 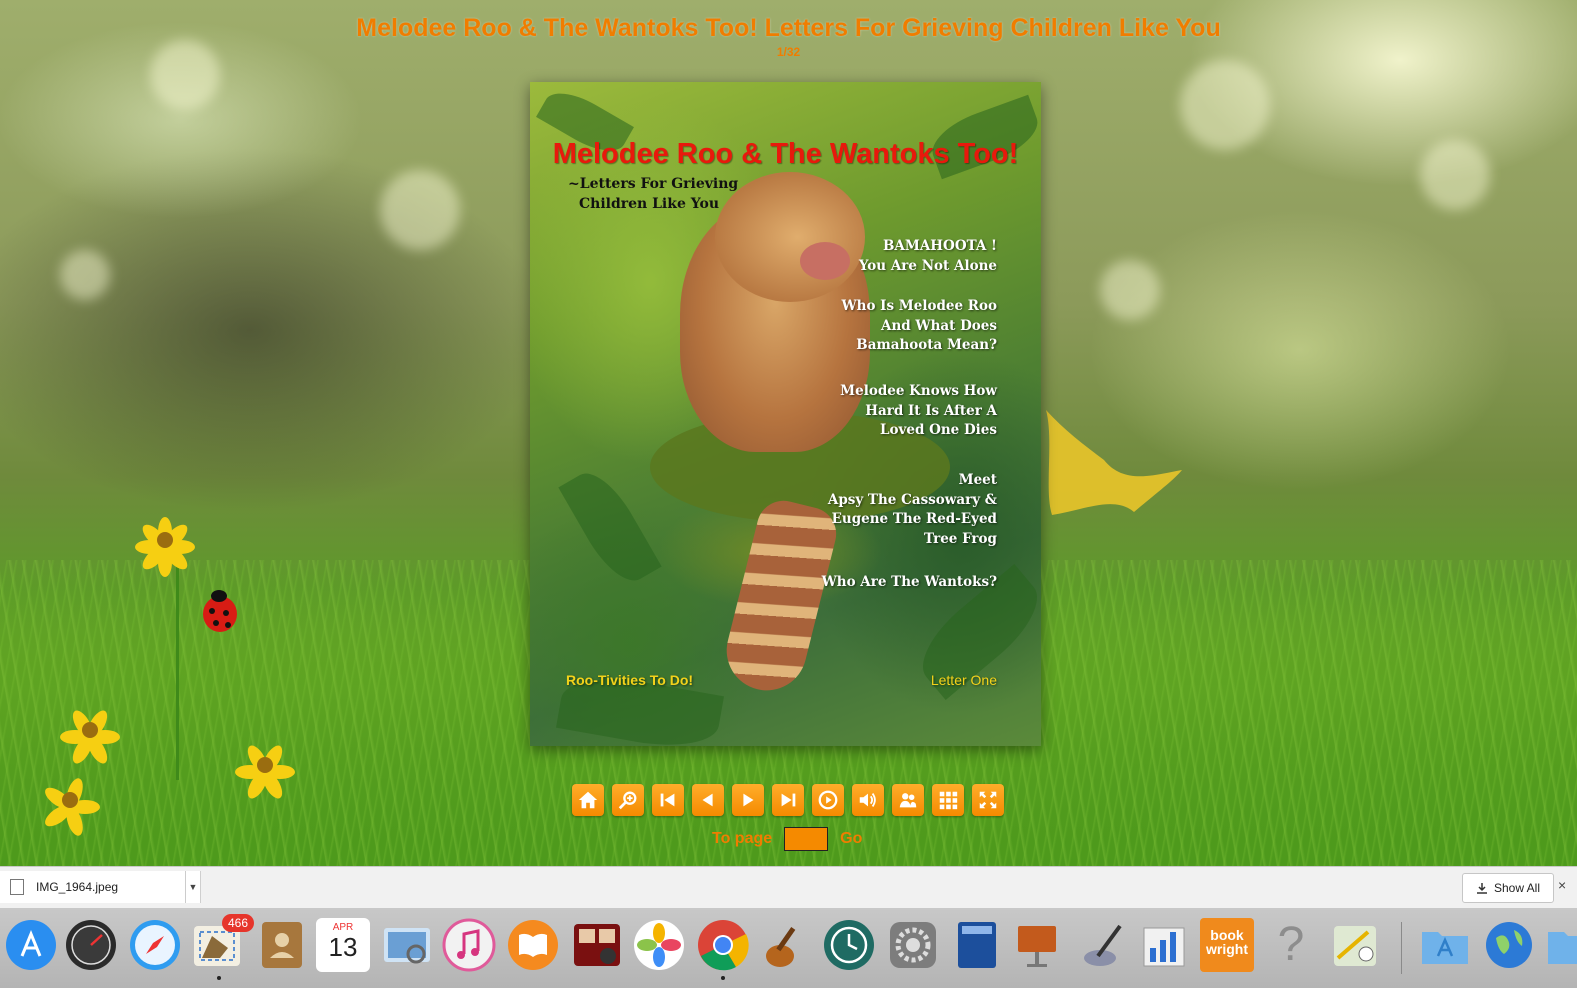 What do you see at coordinates (1355, 945) in the screenshot?
I see `maps-icon` at bounding box center [1355, 945].